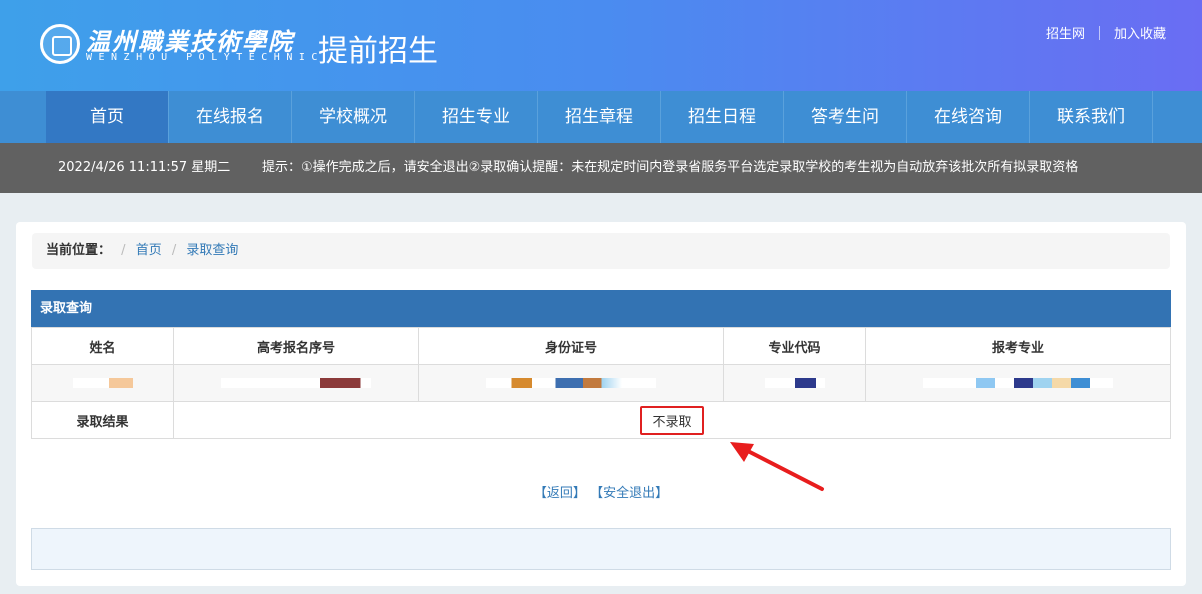 Image resolution: width=1202 pixels, height=594 pixels. I want to click on link-divider, so click(1099, 32).